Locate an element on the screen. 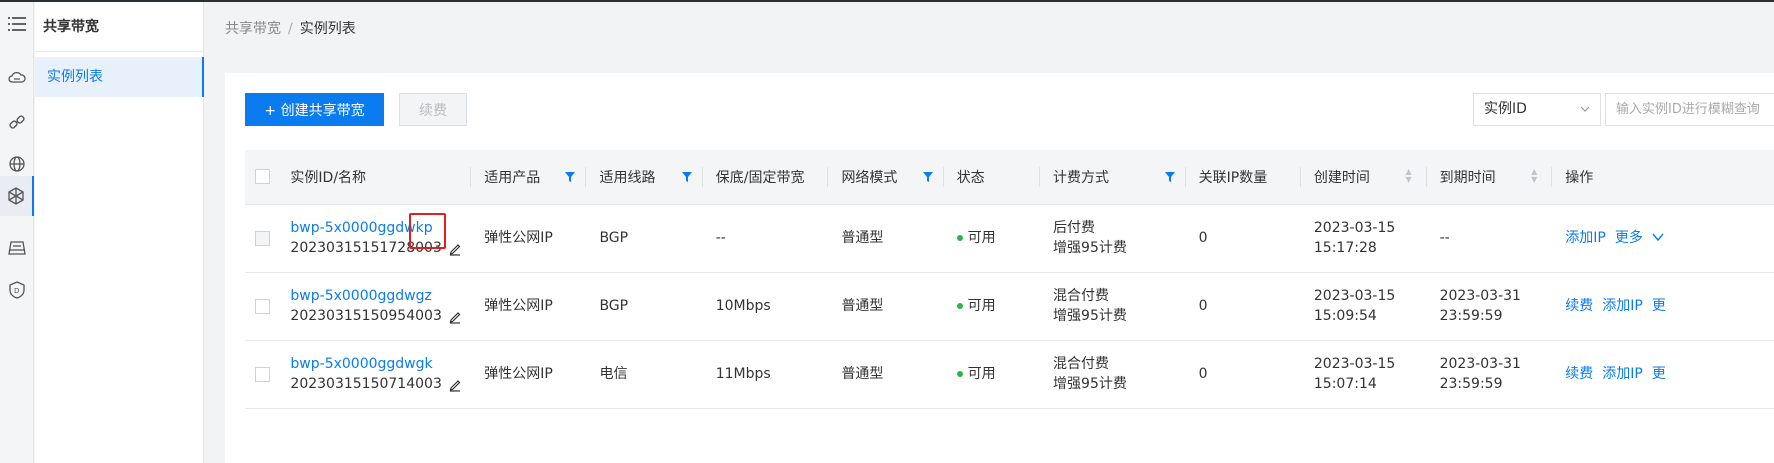 The height and width of the screenshot is (463, 1774). bandwidth-cell: -- is located at coordinates (764, 238).